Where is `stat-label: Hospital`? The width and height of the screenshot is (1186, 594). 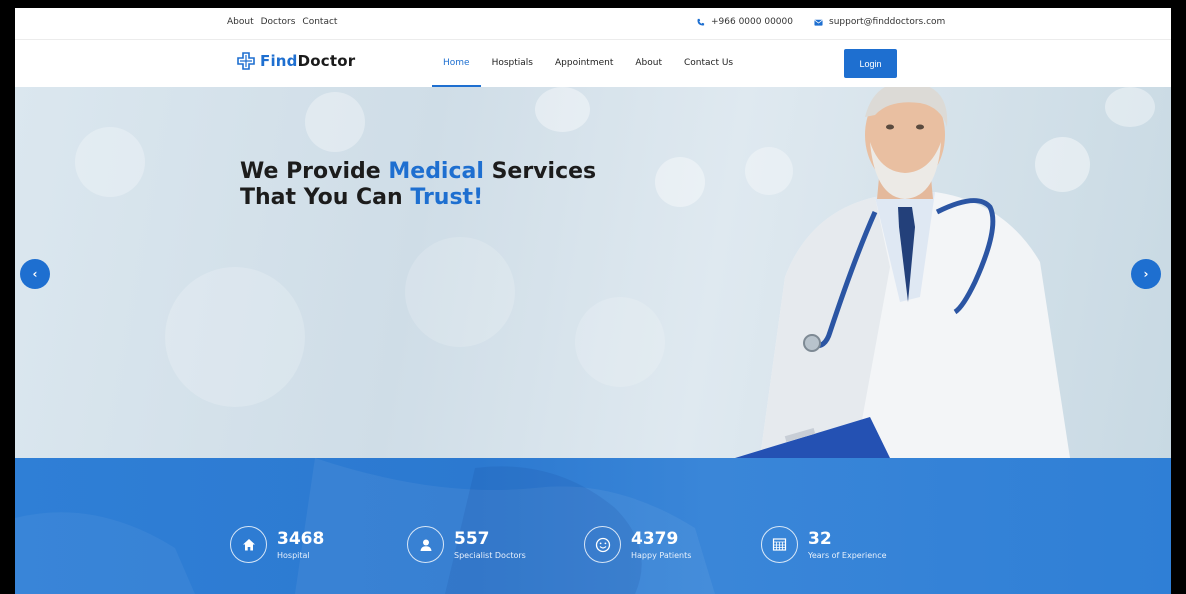
stat-label: Hospital is located at coordinates (293, 555).